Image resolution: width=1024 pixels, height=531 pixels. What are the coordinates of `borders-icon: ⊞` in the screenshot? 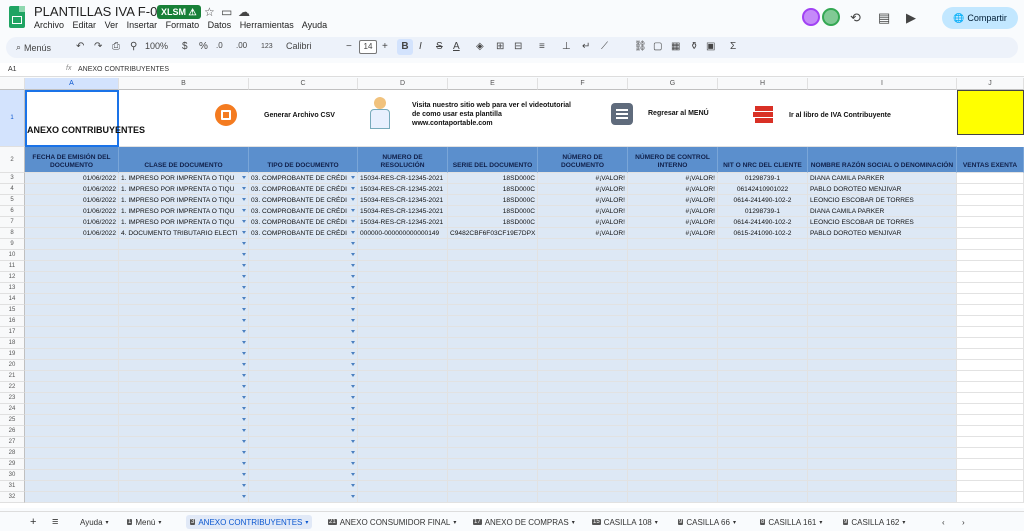 It's located at (500, 46).